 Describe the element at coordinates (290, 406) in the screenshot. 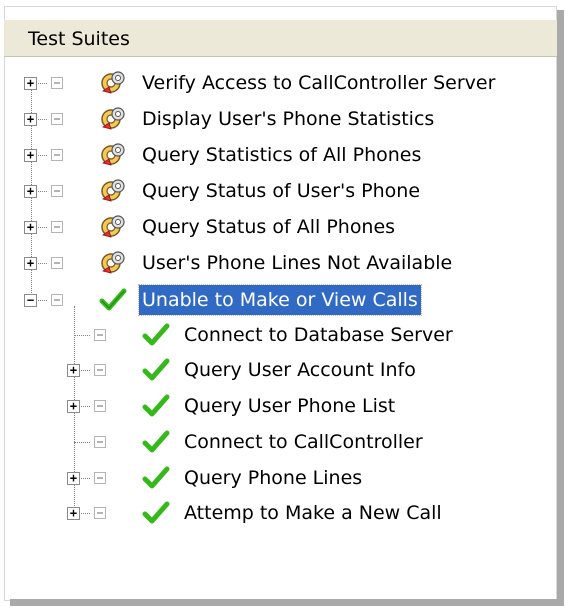

I see `child-label: Query User Phone List` at that location.